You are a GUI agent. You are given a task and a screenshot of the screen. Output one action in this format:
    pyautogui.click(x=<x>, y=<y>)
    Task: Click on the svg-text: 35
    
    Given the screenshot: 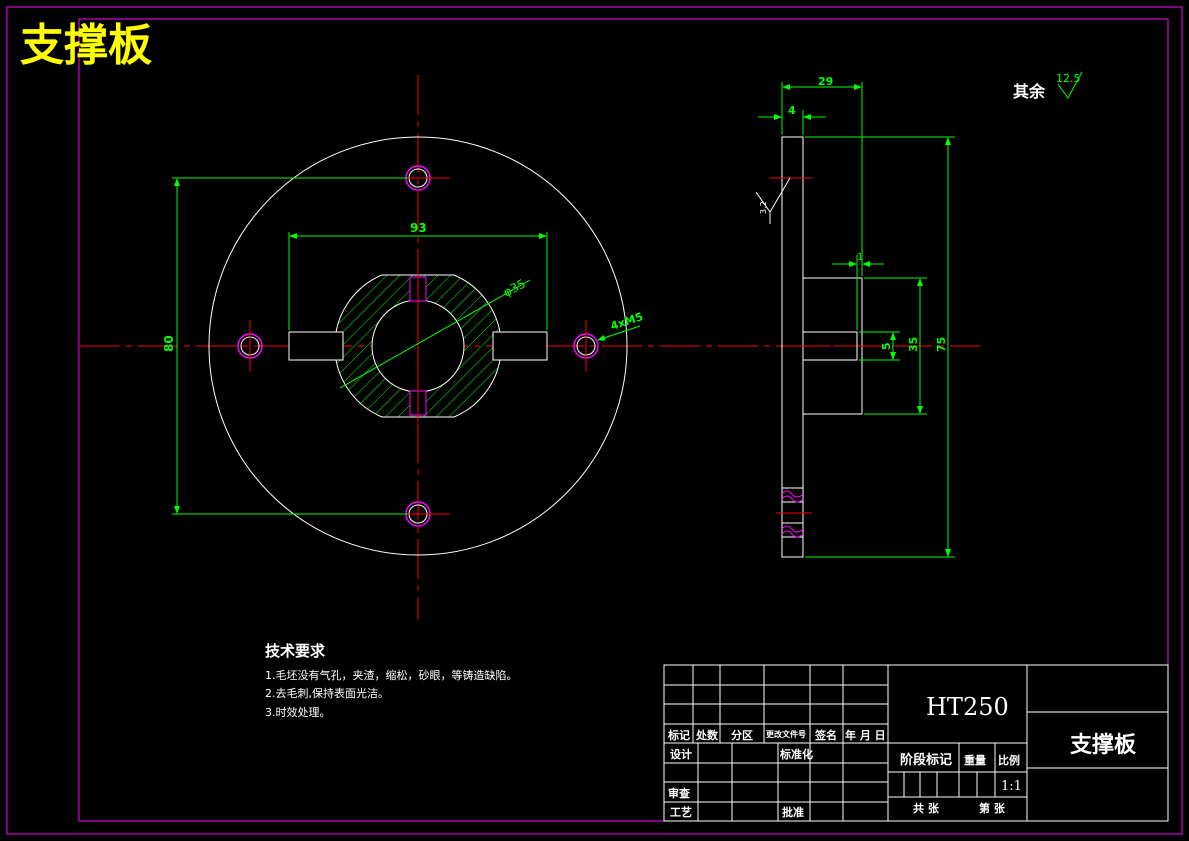 What is the action you would take?
    pyautogui.click(x=913, y=344)
    